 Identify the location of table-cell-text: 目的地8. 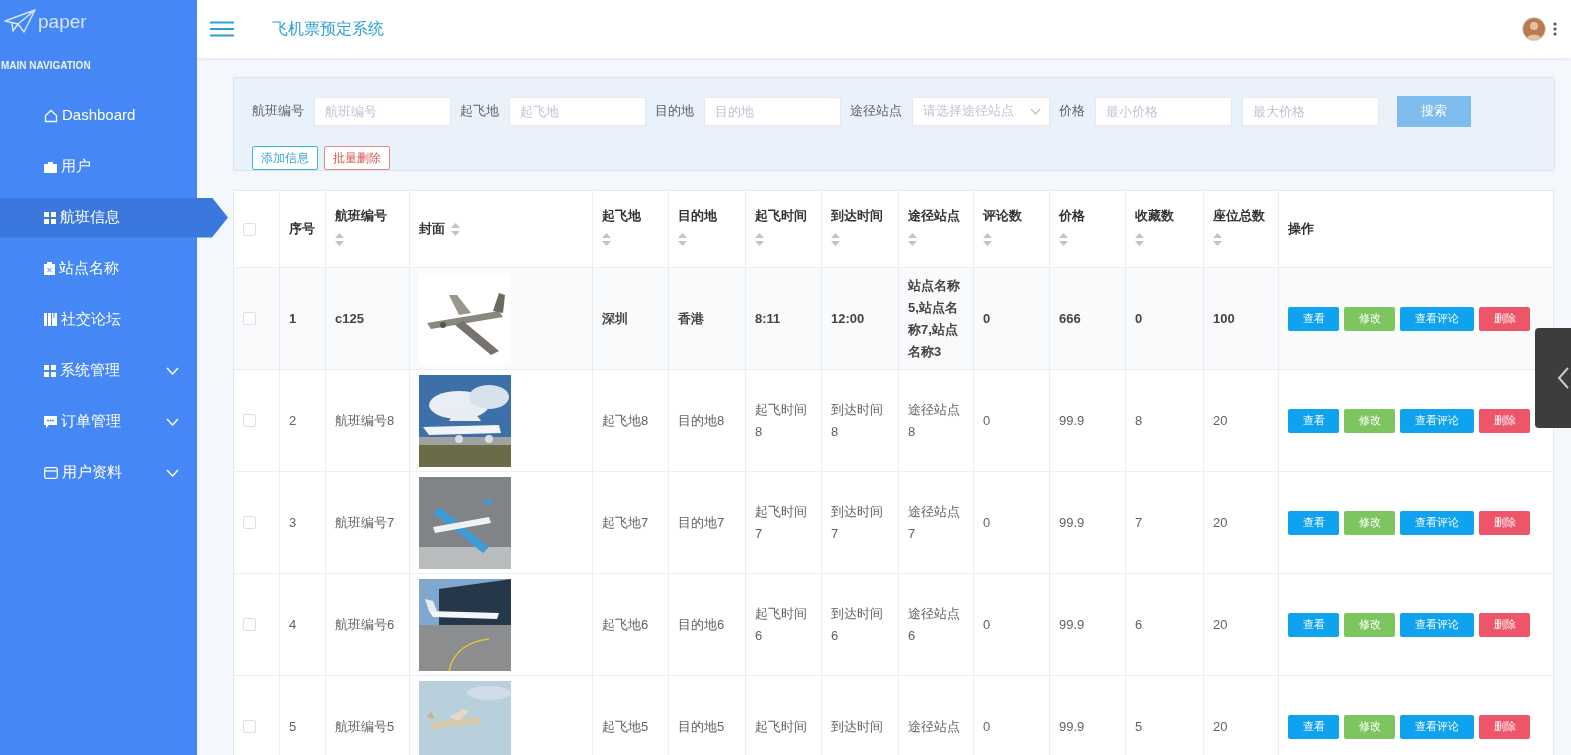
(701, 420).